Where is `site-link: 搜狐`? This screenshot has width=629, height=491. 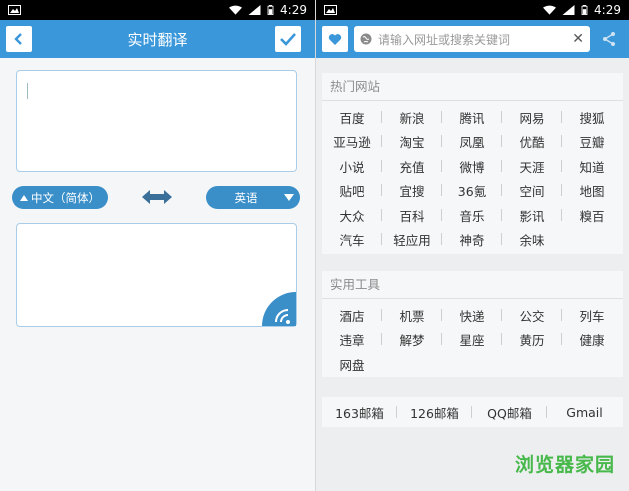
site-link: 搜狐 is located at coordinates (592, 117).